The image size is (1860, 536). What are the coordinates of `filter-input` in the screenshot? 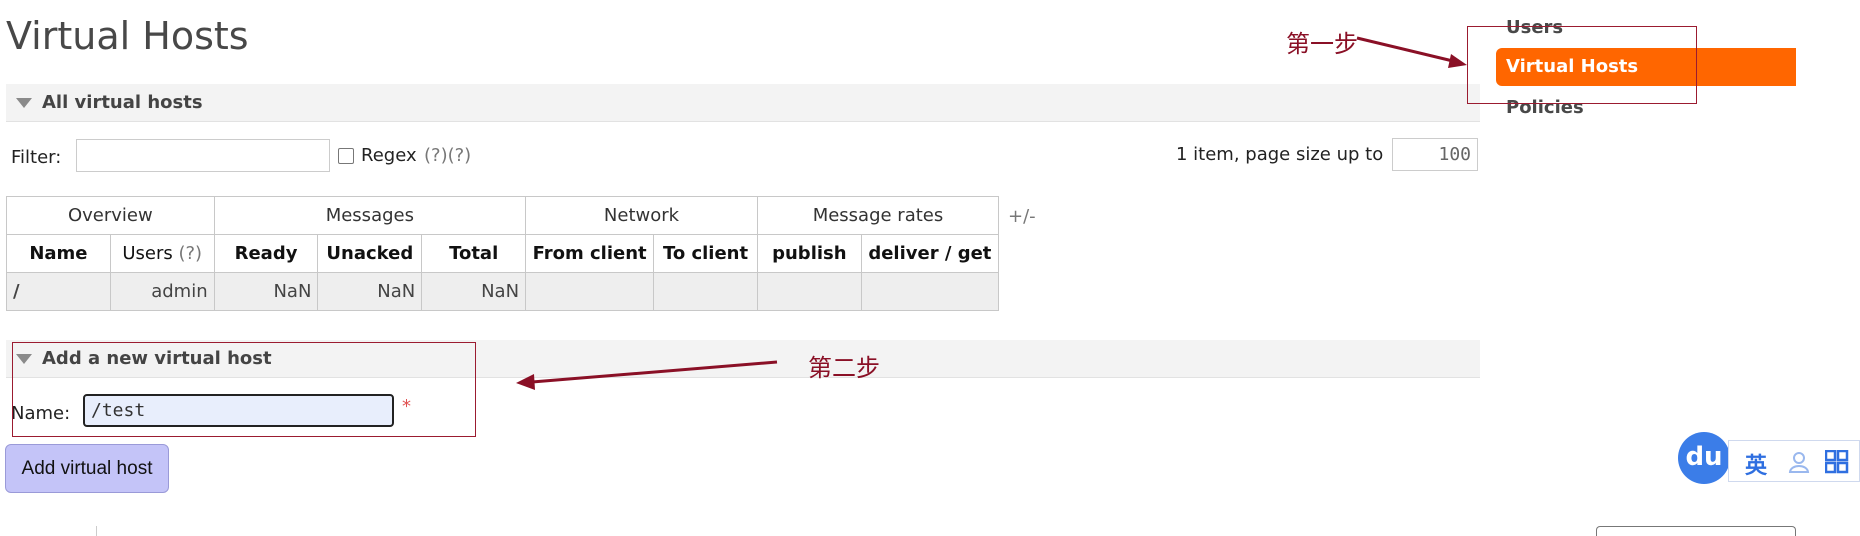 It's located at (203, 155).